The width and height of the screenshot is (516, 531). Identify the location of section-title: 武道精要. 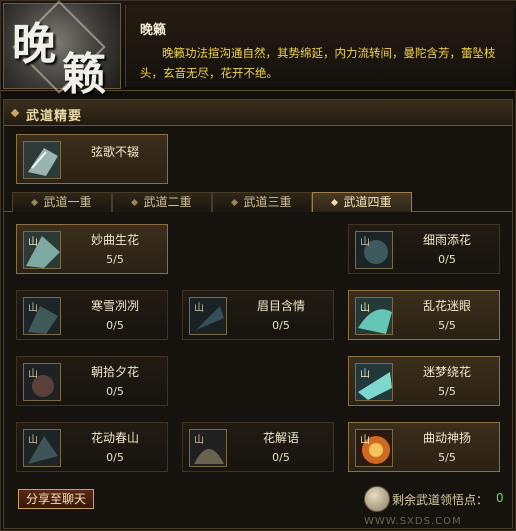
(54, 116).